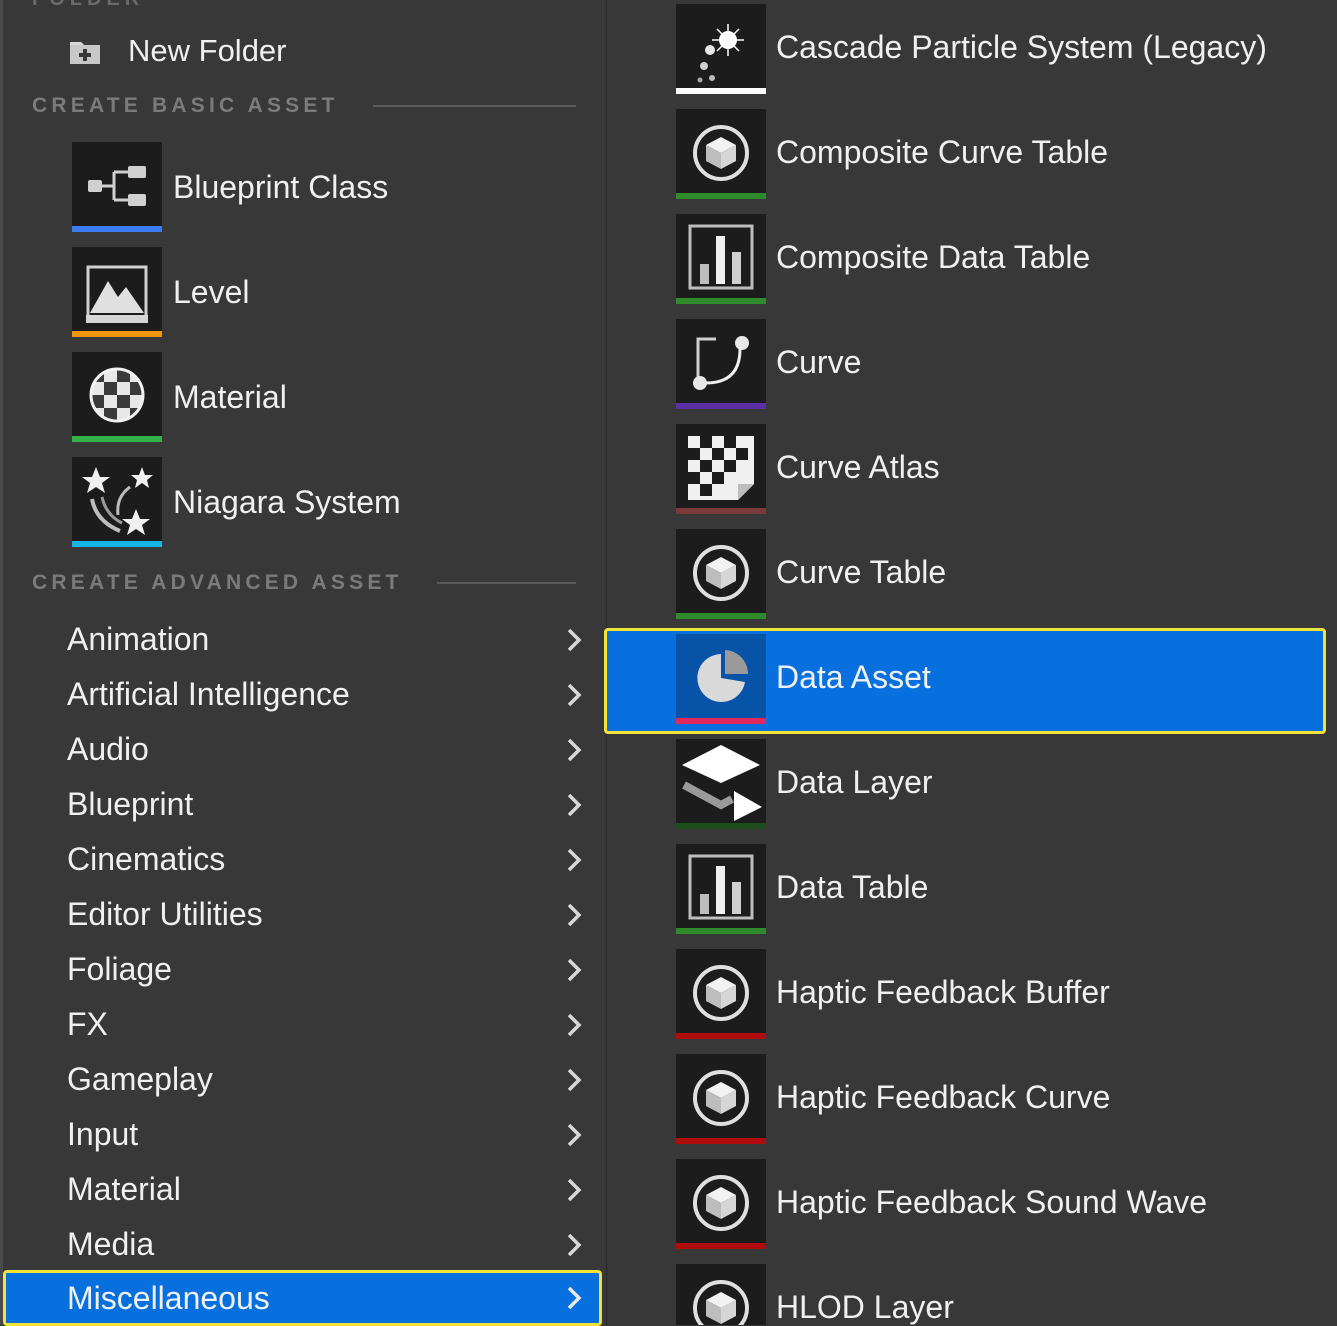 Image resolution: width=1337 pixels, height=1326 pixels. I want to click on asset-label: Composite Curve Table, so click(942, 152).